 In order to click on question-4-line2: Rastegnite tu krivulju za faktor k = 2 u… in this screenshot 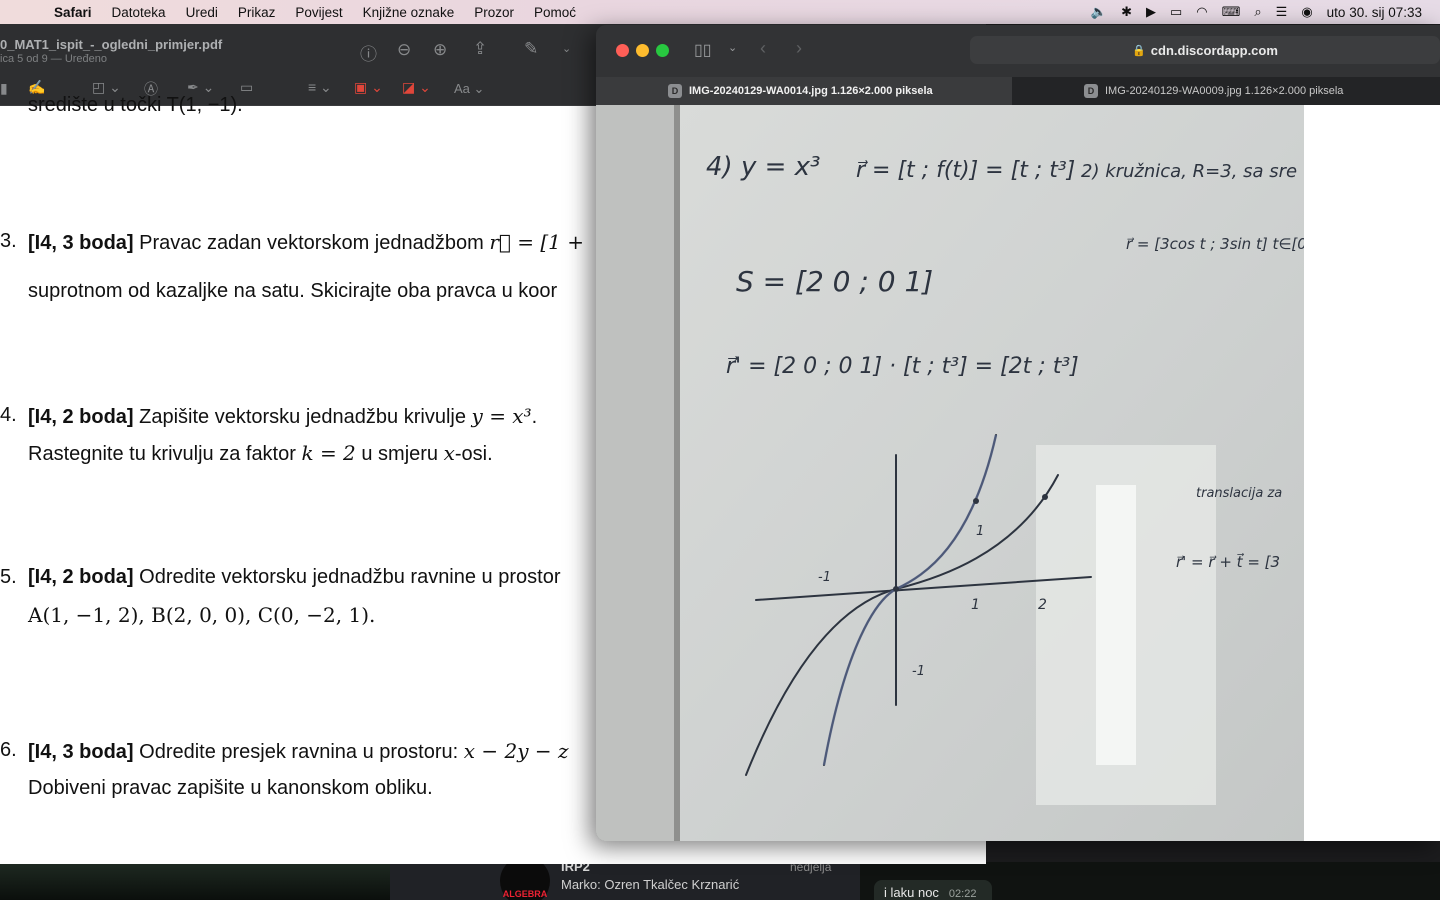, I will do `click(260, 453)`.